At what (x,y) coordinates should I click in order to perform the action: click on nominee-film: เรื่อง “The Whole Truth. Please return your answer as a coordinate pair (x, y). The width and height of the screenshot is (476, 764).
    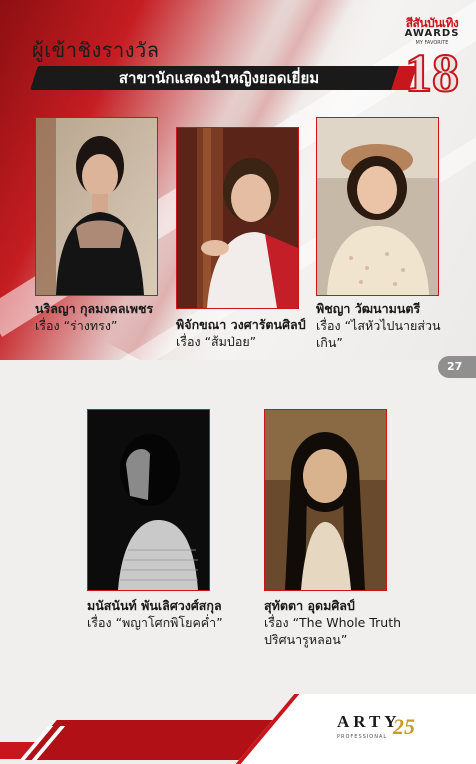
    Looking at the image, I should click on (333, 622).